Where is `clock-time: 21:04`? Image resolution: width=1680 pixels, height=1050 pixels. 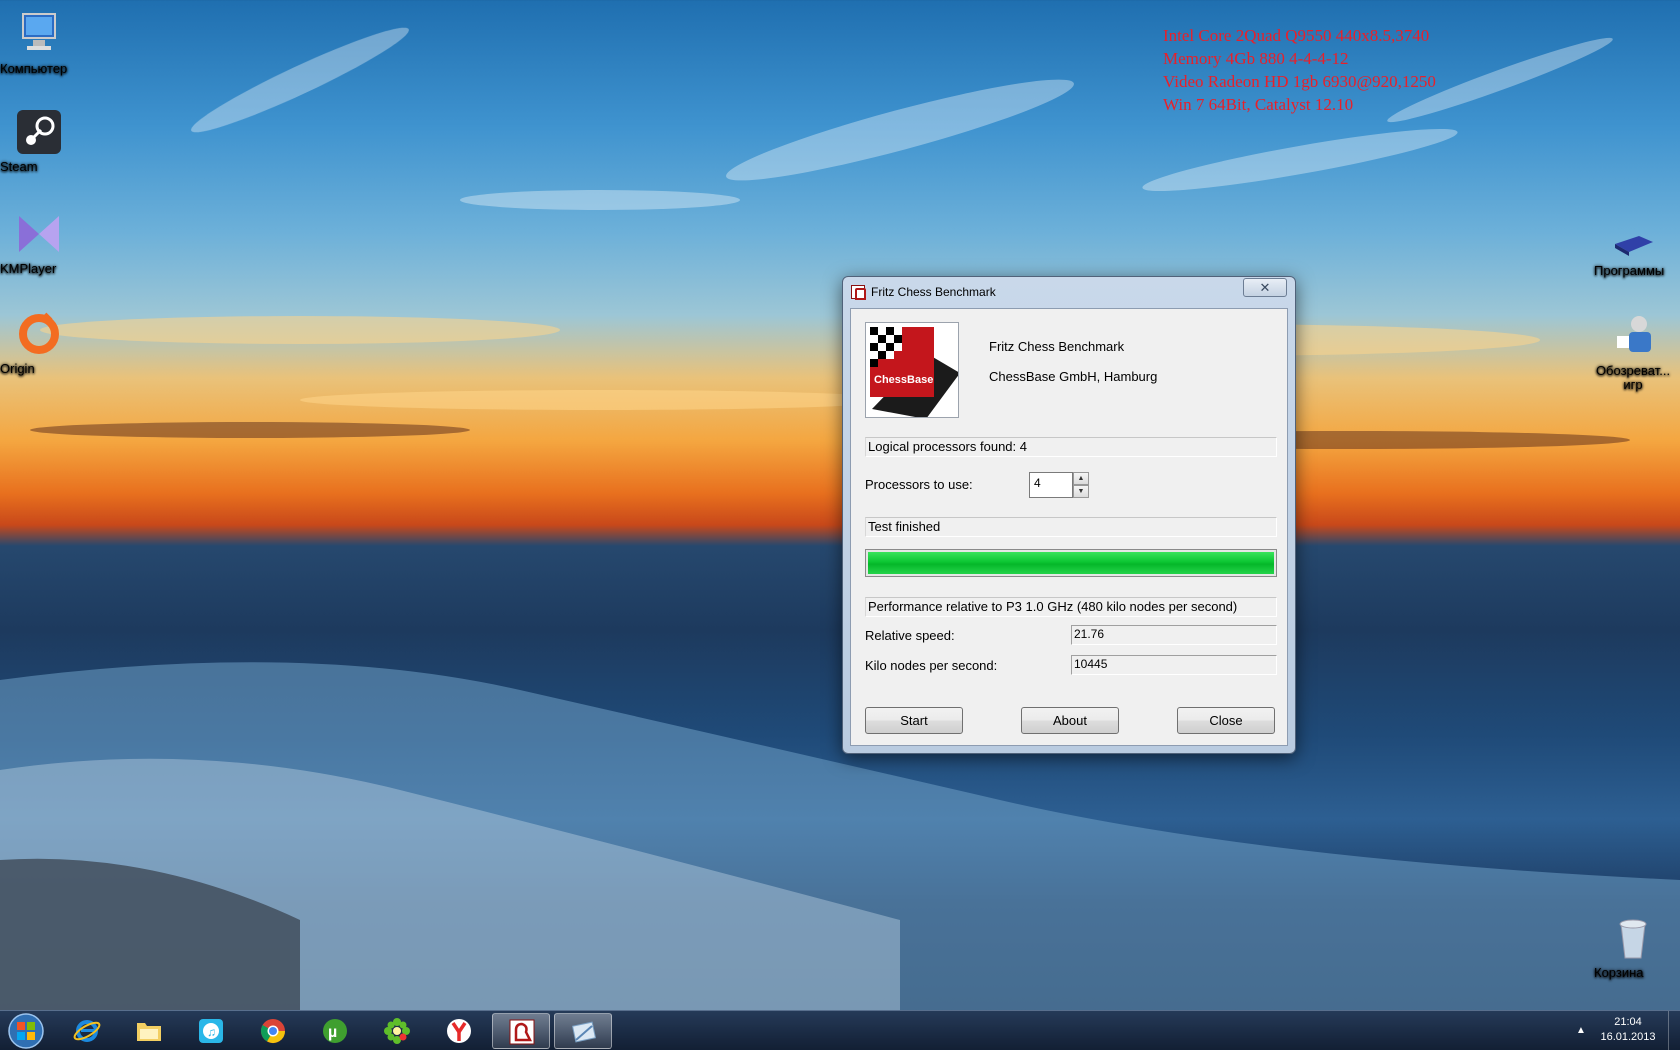 clock-time: 21:04 is located at coordinates (1628, 1022).